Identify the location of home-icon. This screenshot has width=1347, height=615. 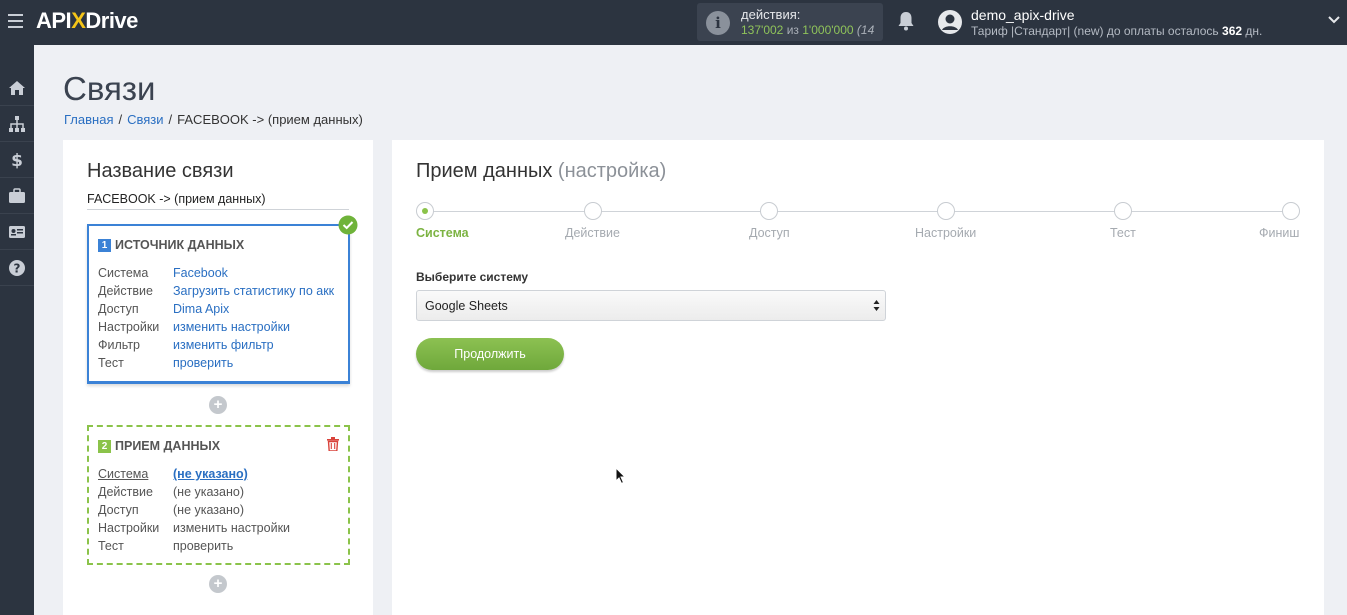
(17, 87).